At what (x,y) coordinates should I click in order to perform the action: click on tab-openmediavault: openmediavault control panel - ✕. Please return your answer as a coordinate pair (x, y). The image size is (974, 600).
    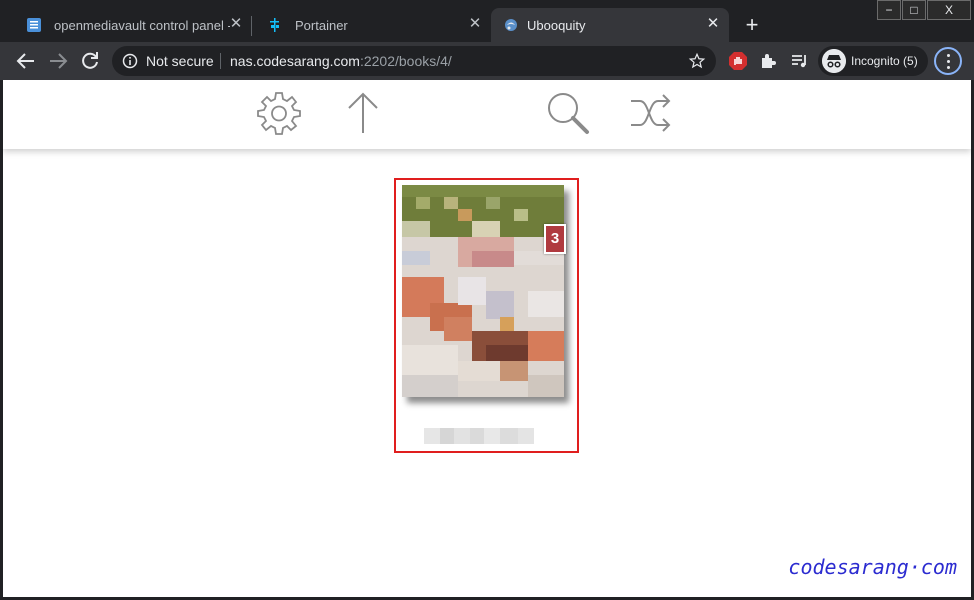
    Looking at the image, I should click on (130, 25).